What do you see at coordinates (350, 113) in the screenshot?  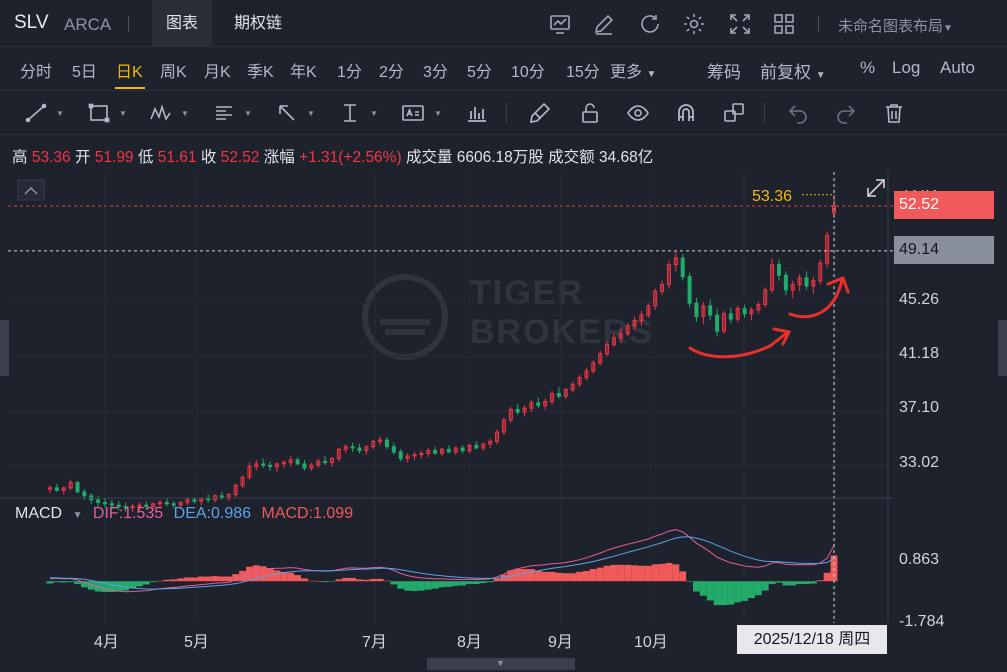 I see `measure-icon` at bounding box center [350, 113].